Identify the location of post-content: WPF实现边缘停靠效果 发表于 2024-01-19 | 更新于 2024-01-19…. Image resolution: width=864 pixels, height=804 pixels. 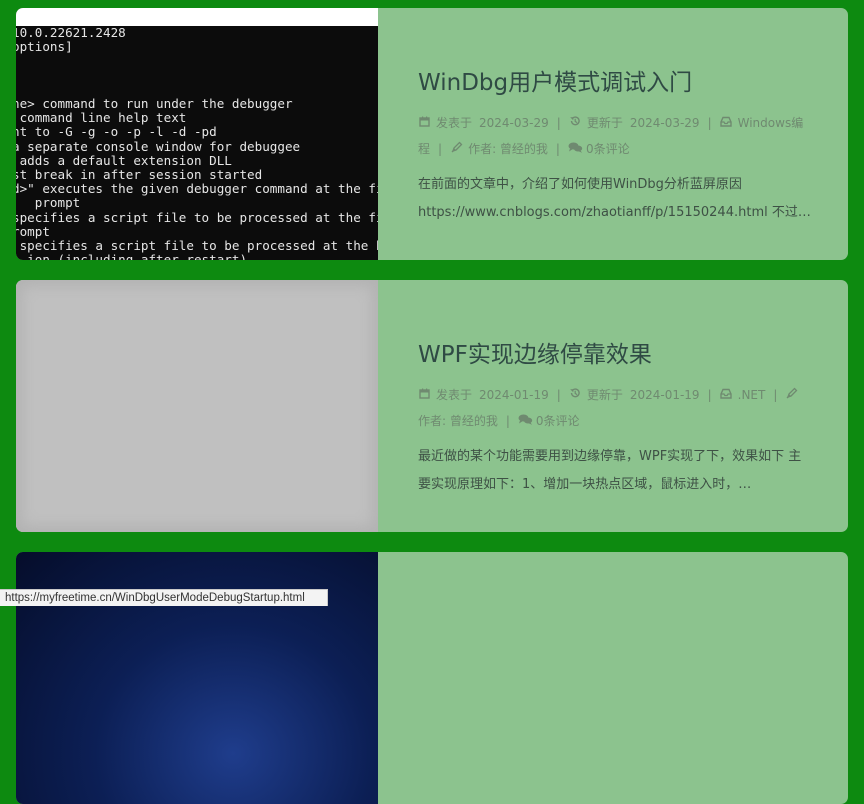
(619, 389).